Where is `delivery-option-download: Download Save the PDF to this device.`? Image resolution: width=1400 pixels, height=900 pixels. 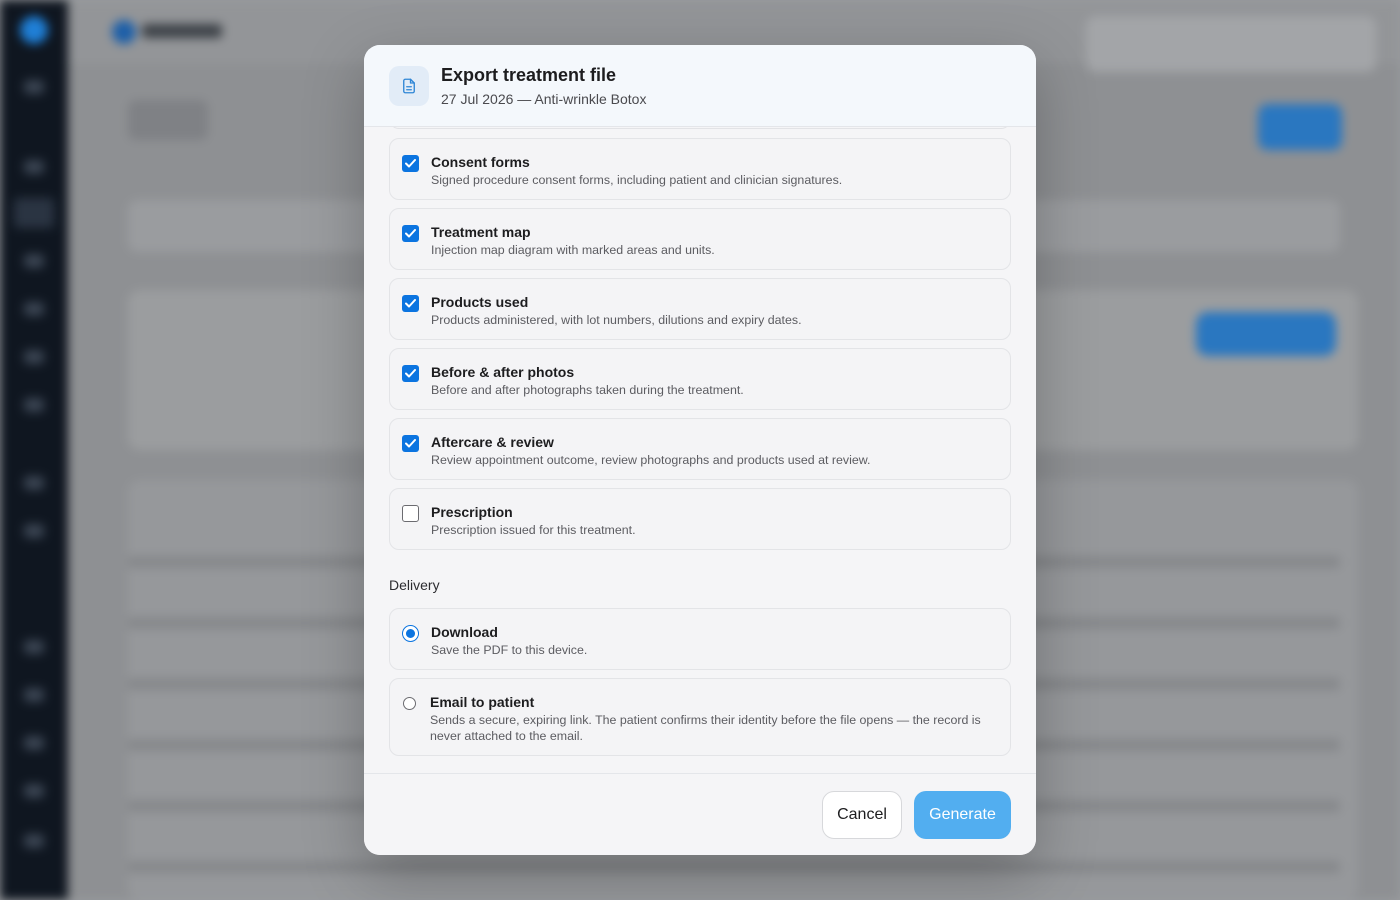
delivery-option-download: Download Save the PDF to this device. is located at coordinates (700, 639).